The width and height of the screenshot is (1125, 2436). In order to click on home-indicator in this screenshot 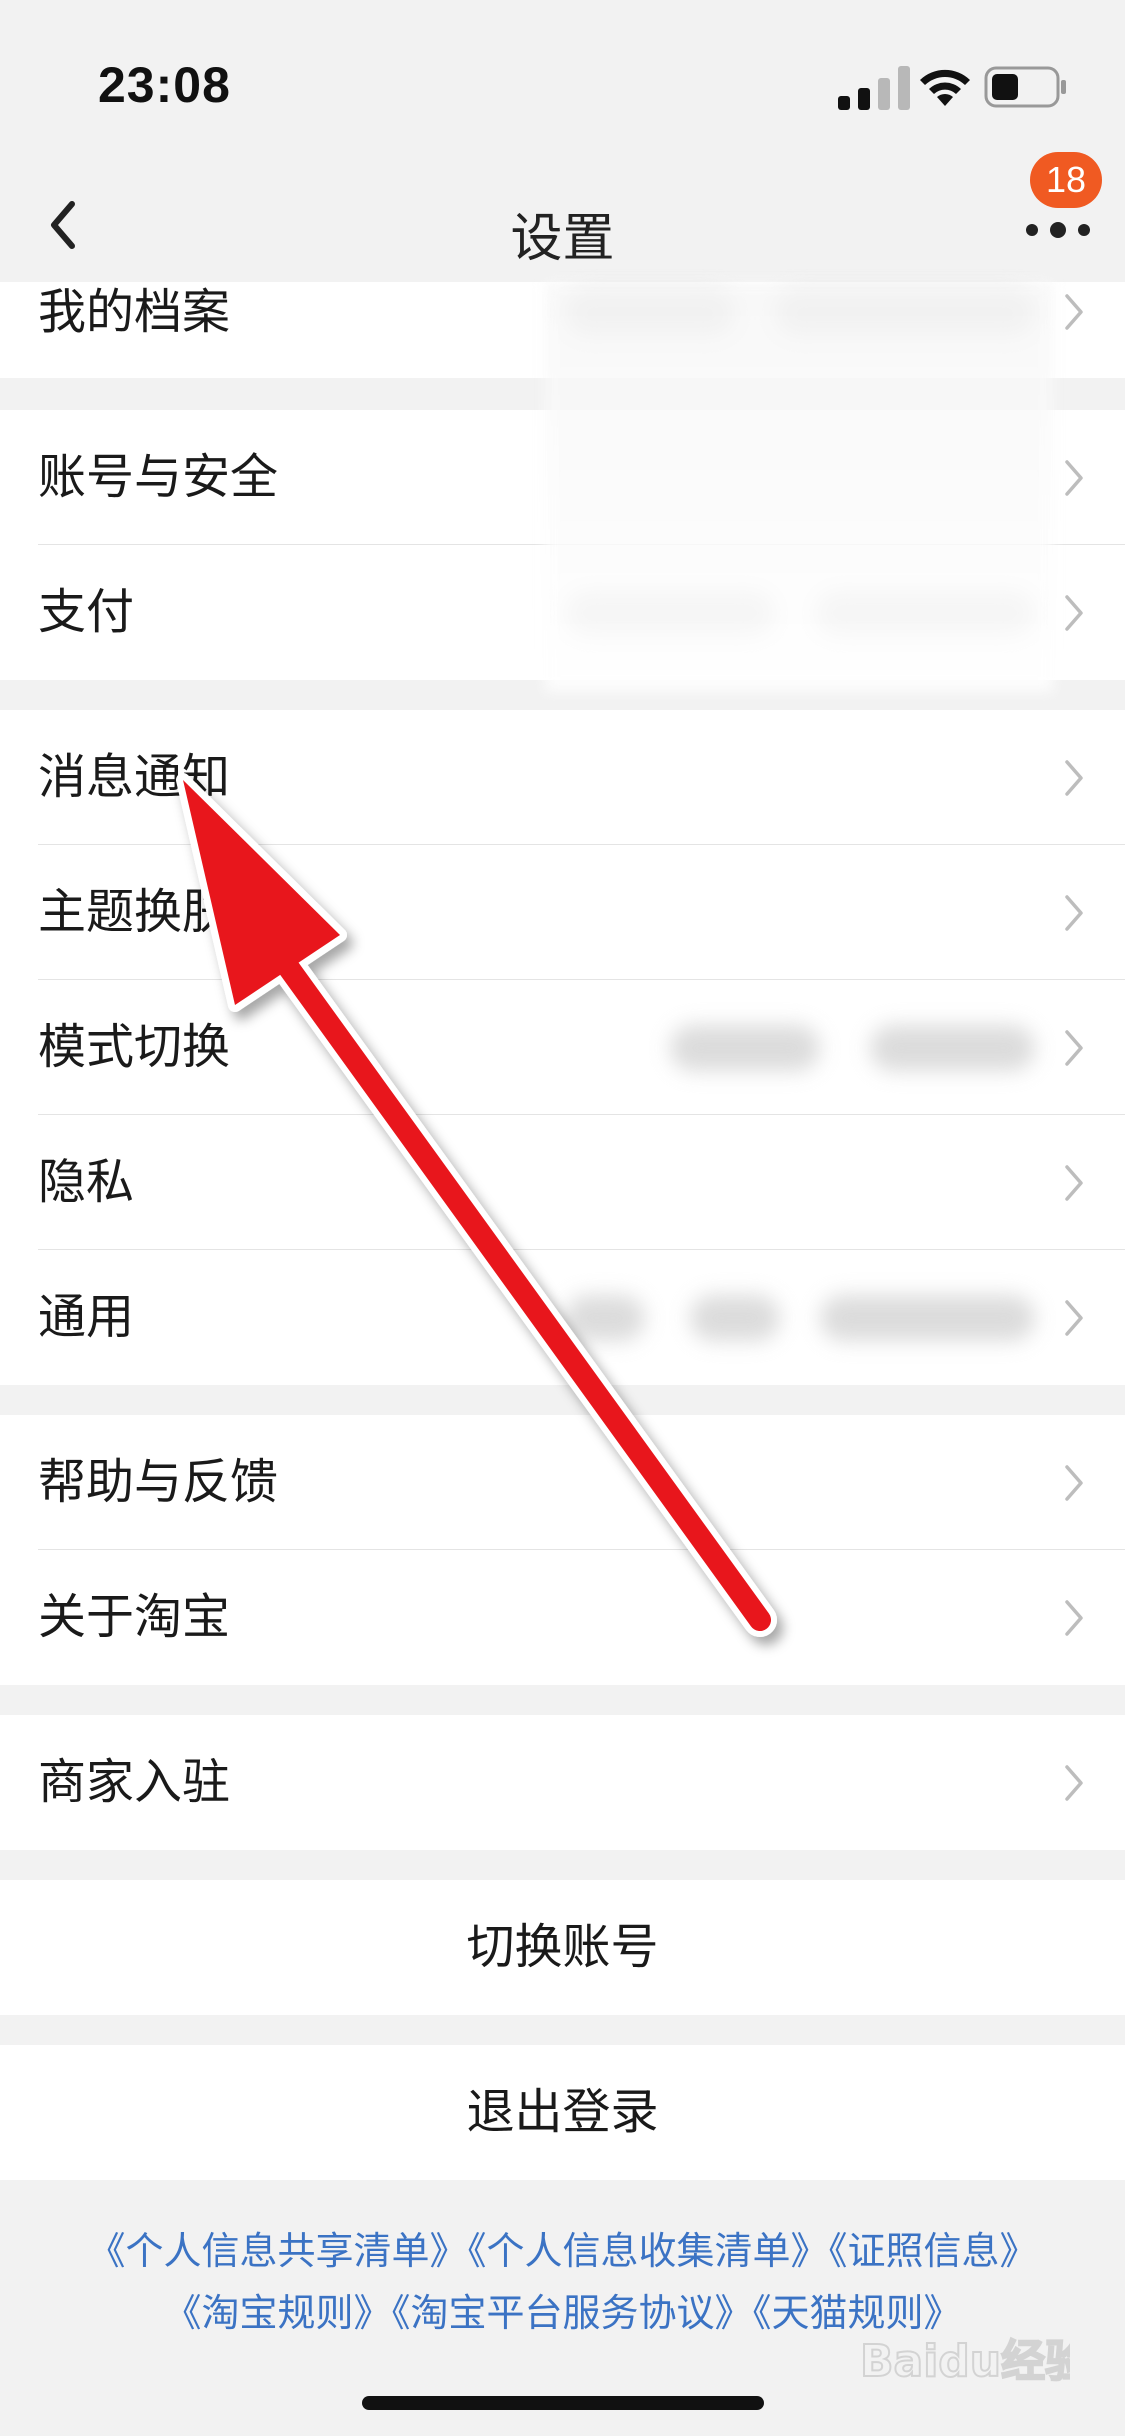, I will do `click(563, 2403)`.